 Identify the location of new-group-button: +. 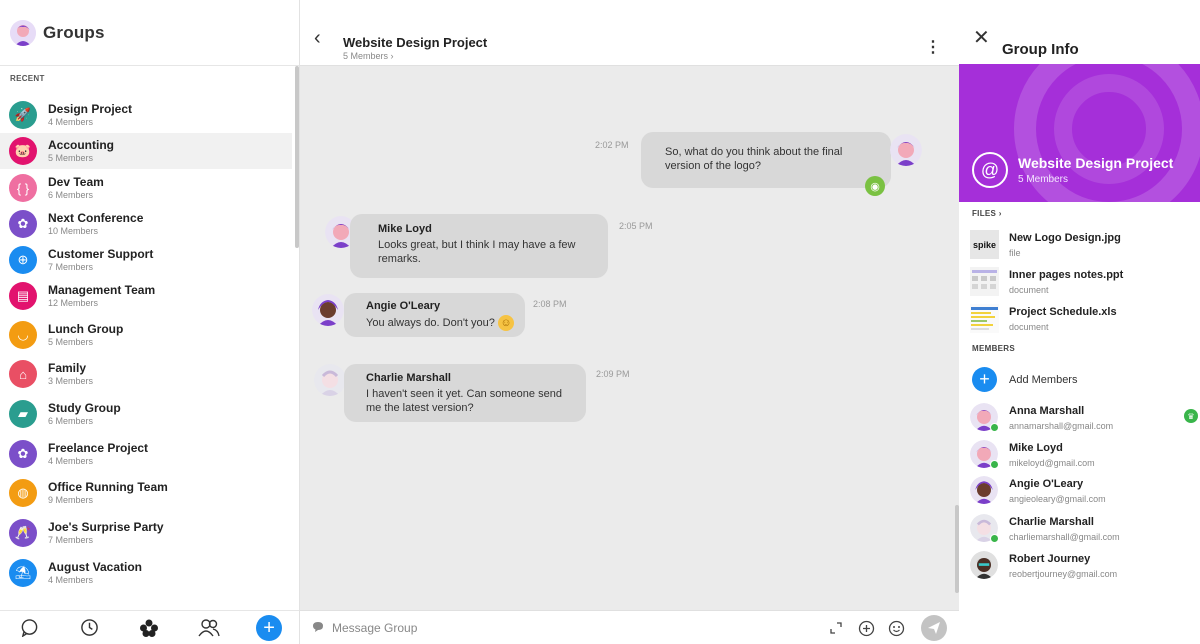
(269, 627).